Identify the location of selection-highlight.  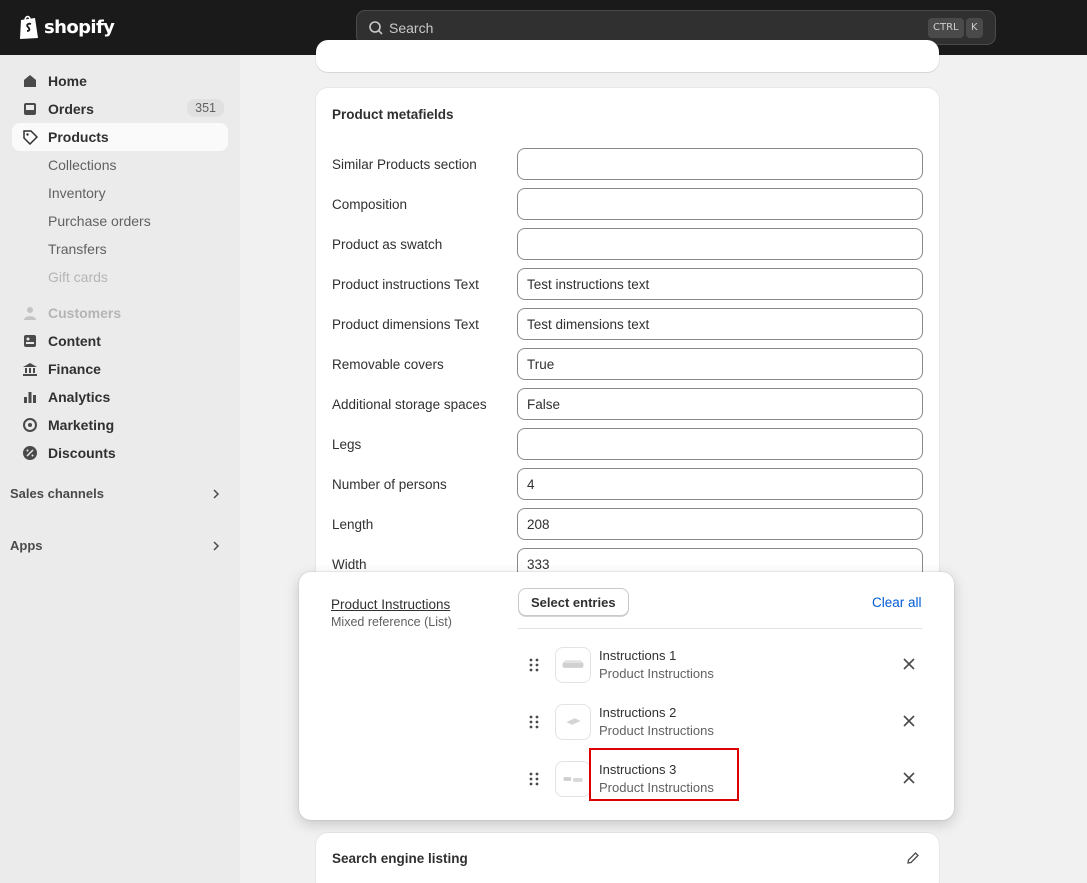
(664, 774).